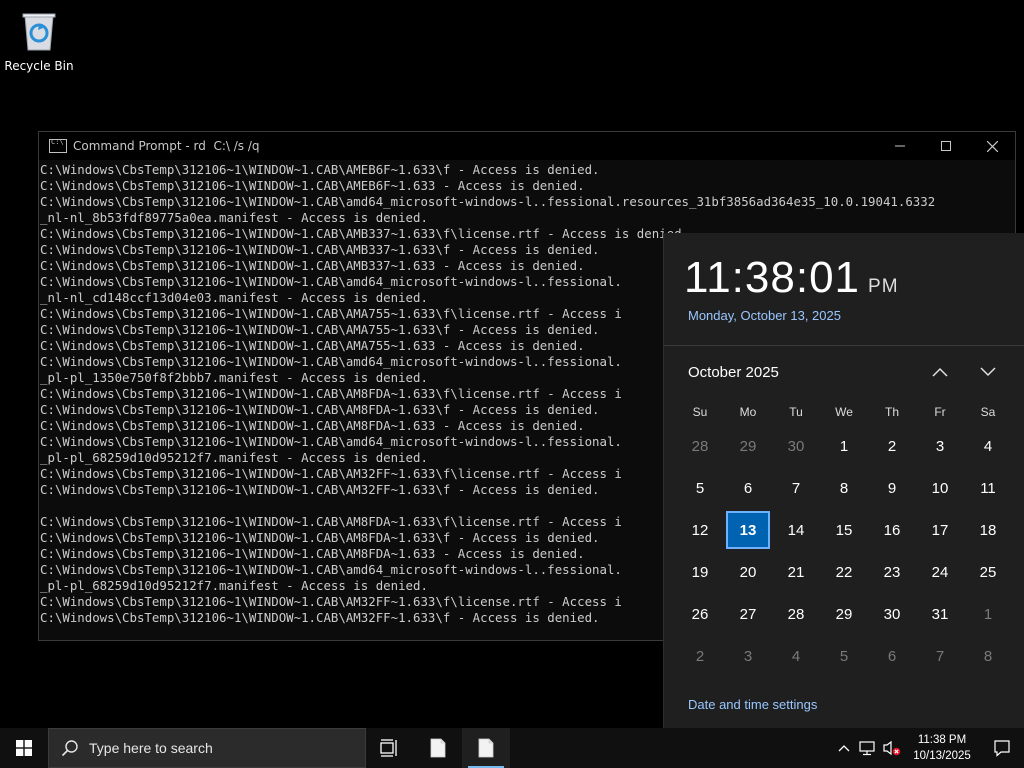  I want to click on calendar-day: 31, so click(940, 614).